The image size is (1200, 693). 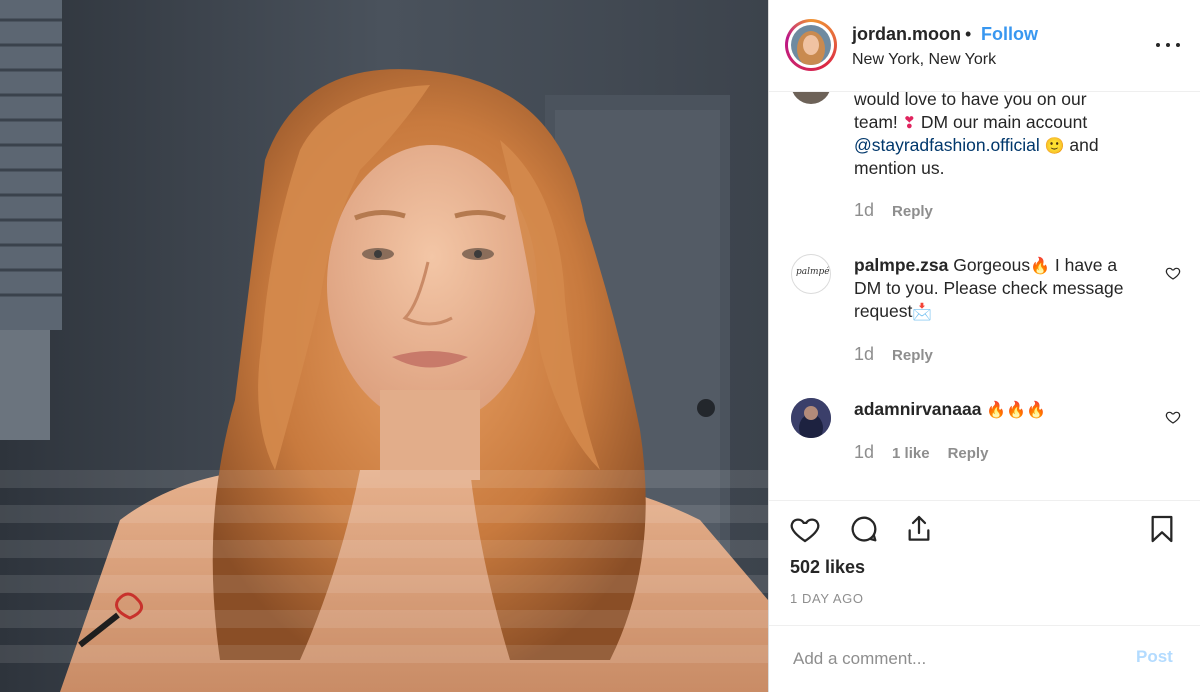 I want to click on bookmark-icon, so click(x=1162, y=529).